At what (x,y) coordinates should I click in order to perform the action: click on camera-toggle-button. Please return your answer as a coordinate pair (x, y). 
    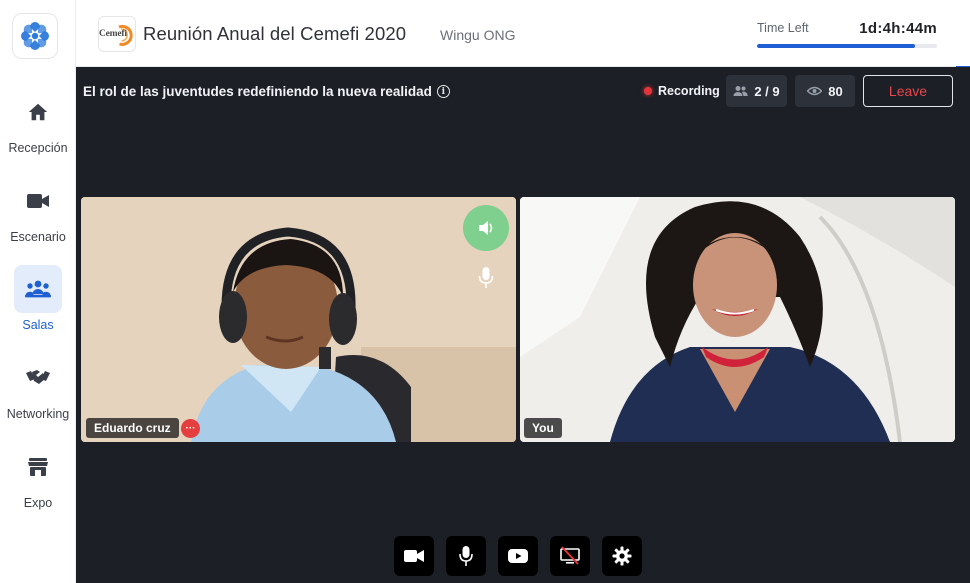
    Looking at the image, I should click on (414, 556).